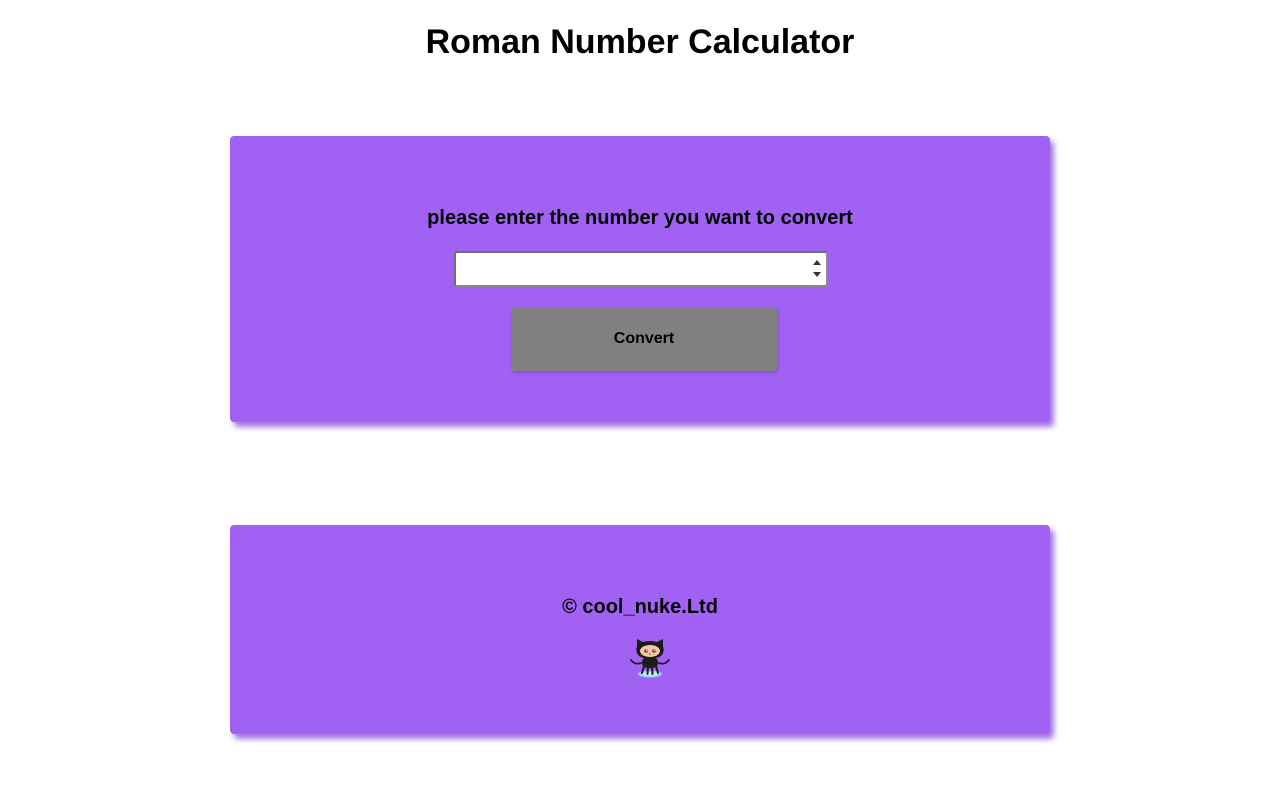 This screenshot has width=1280, height=800. I want to click on copyright-text: © cool_nuke.Ltd, so click(640, 607).